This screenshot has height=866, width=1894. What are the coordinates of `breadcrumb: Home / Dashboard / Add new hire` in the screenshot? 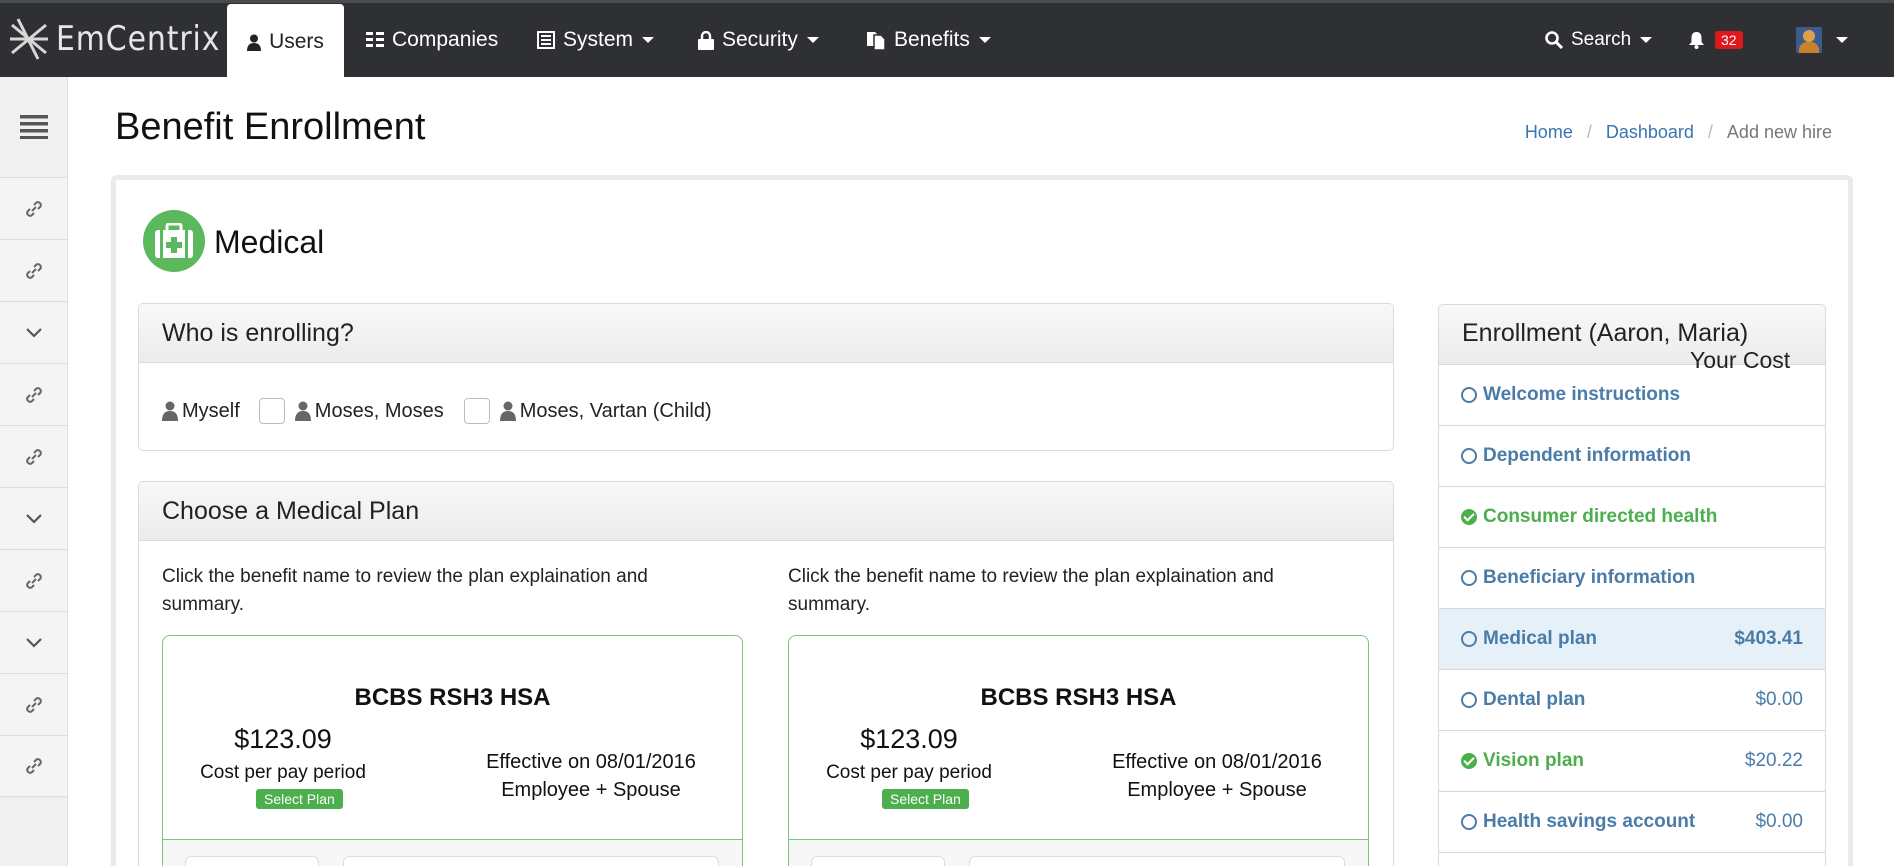 It's located at (1678, 132).